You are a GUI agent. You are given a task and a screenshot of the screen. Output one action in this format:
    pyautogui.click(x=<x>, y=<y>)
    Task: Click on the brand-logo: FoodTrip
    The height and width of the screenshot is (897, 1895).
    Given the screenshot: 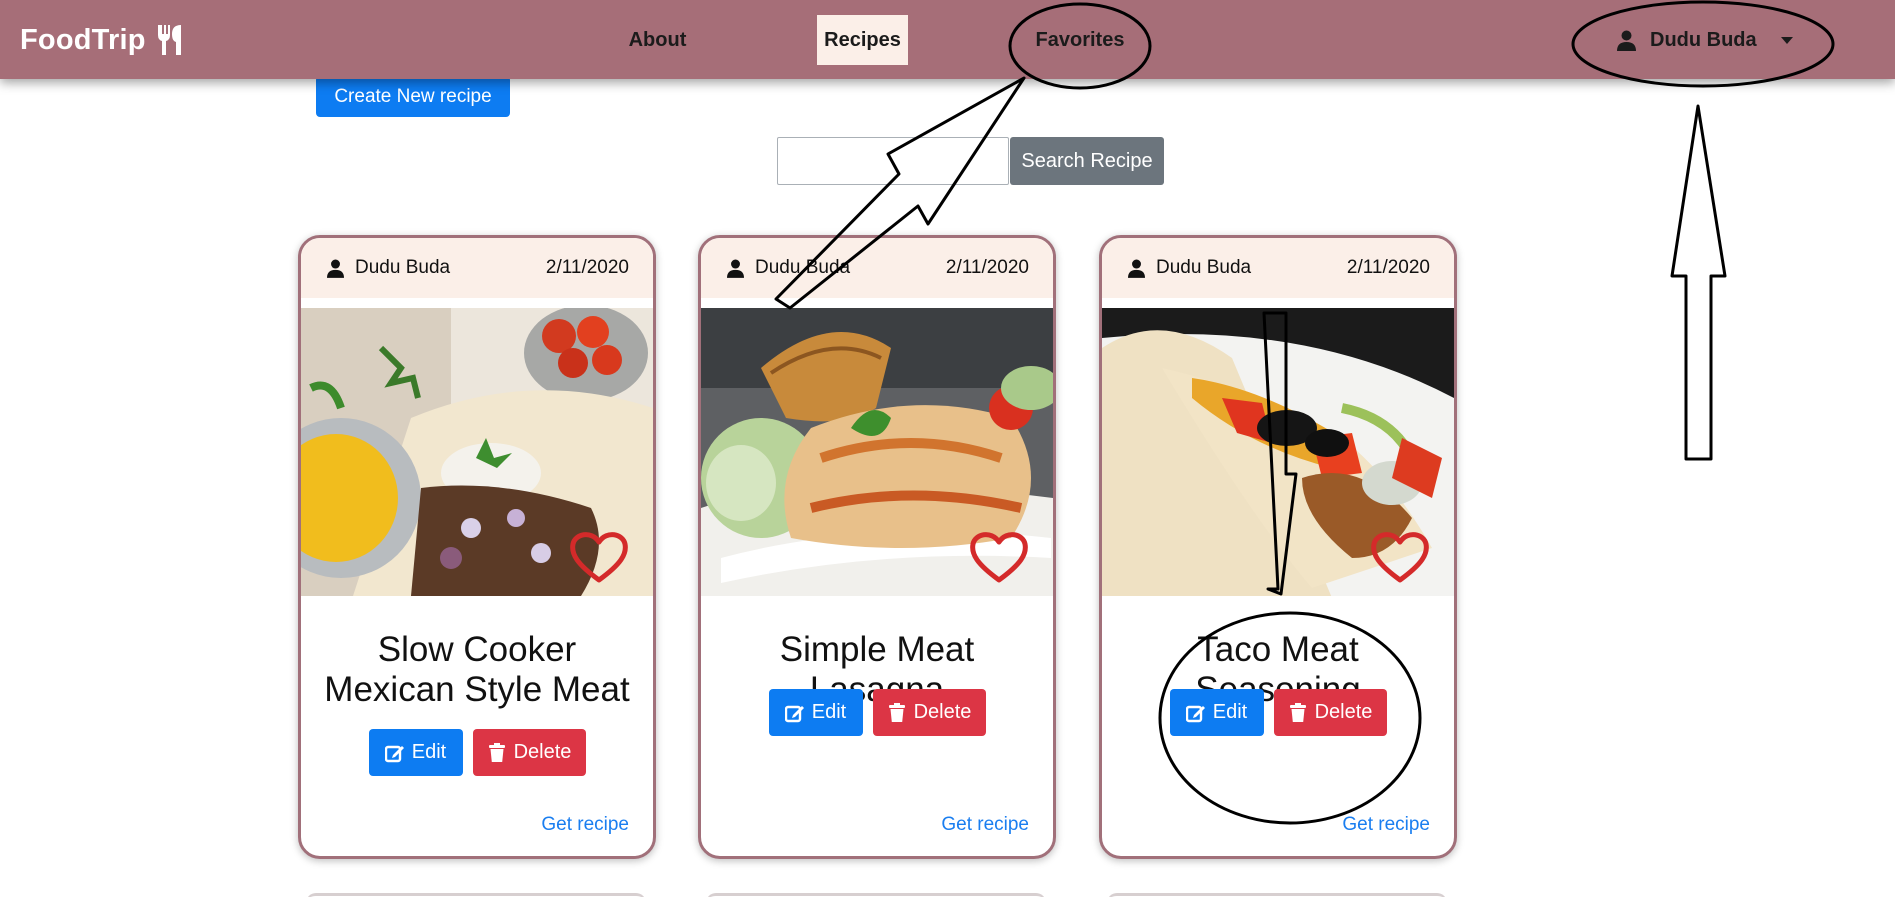 What is the action you would take?
    pyautogui.click(x=103, y=40)
    